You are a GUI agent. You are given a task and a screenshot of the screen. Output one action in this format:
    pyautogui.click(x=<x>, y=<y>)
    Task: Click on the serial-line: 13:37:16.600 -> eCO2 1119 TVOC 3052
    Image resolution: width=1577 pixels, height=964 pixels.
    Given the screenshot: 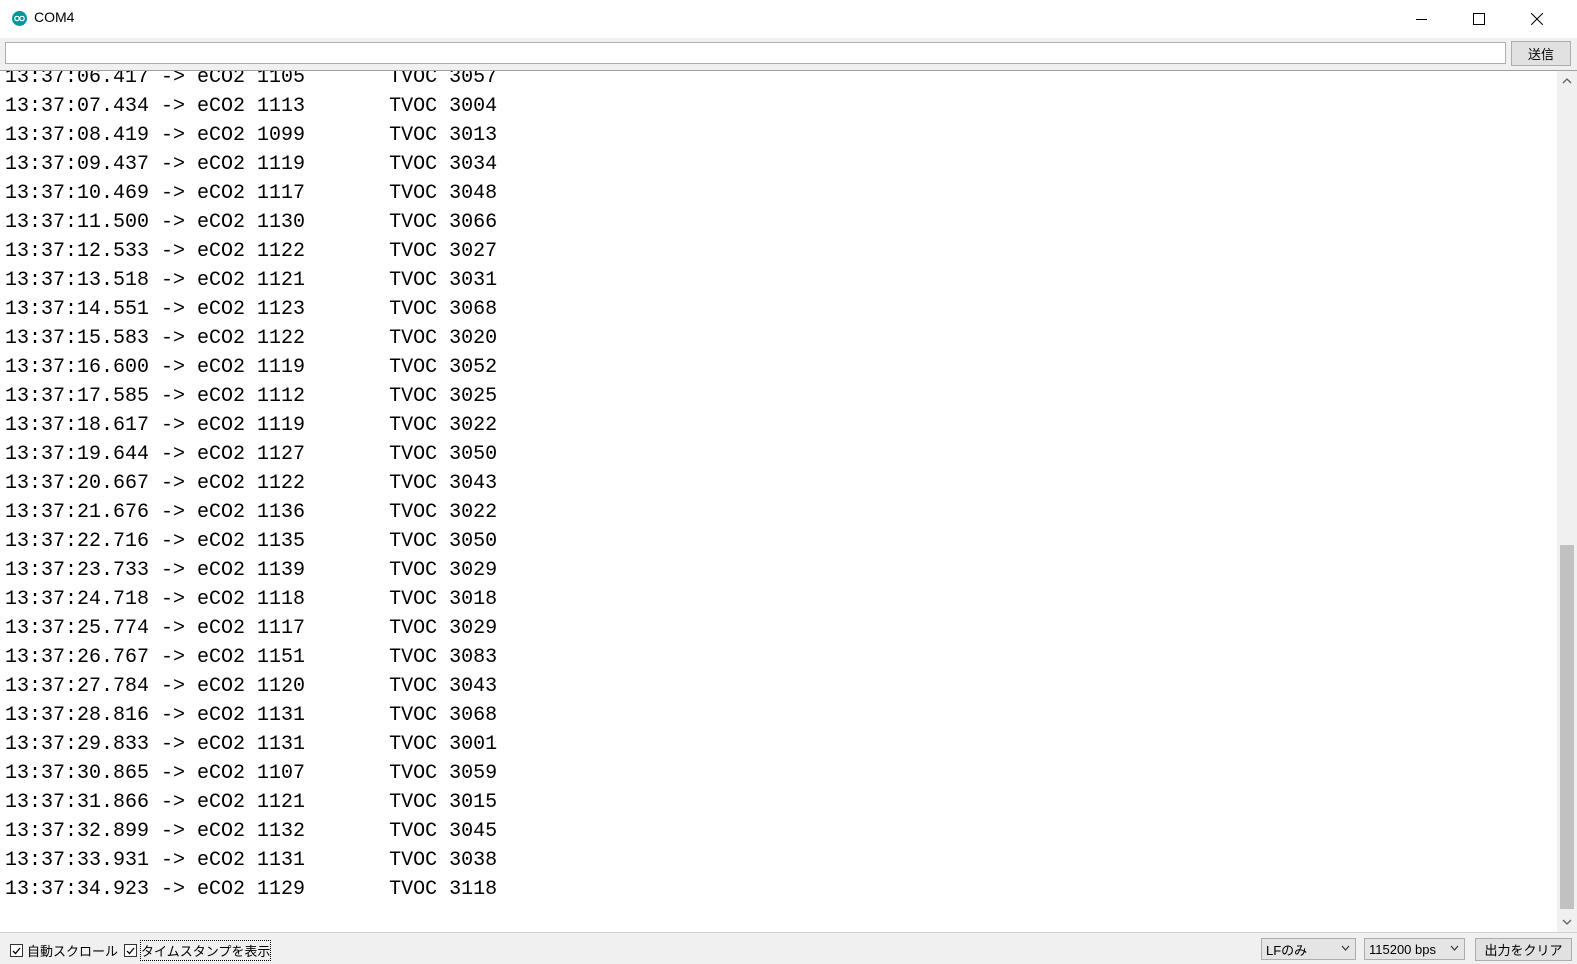 What is the action you would take?
    pyautogui.click(x=251, y=367)
    